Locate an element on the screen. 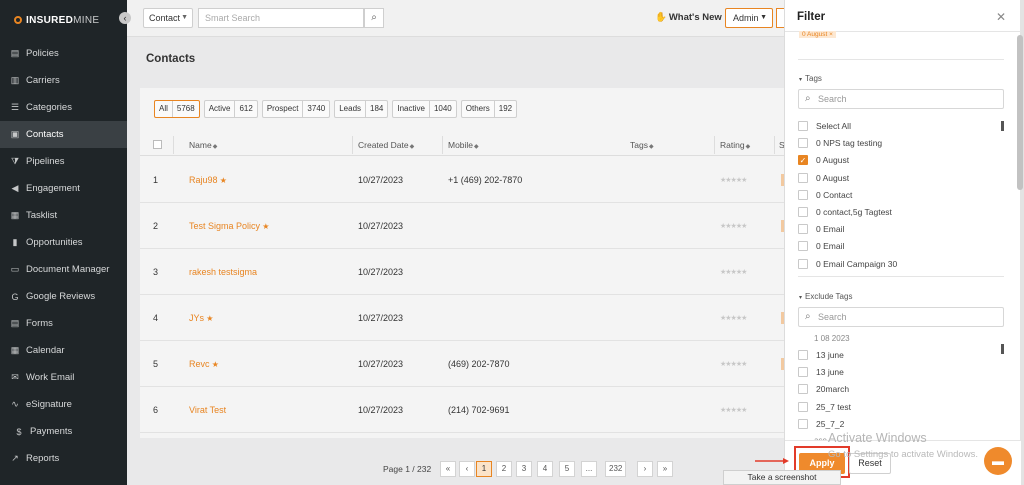 The width and height of the screenshot is (1024, 485). sidebar-item-reports: ↗ Reports is located at coordinates (63, 458).